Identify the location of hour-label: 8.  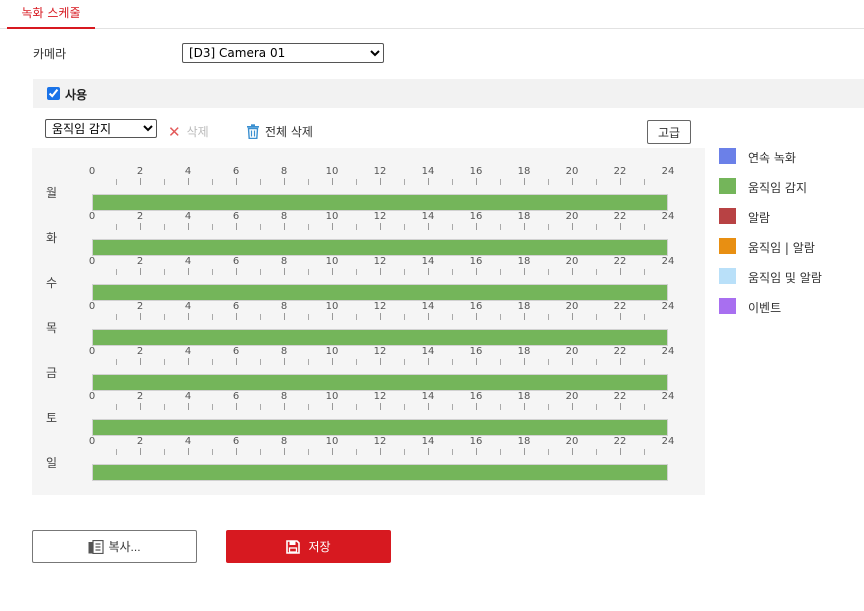
(284, 396).